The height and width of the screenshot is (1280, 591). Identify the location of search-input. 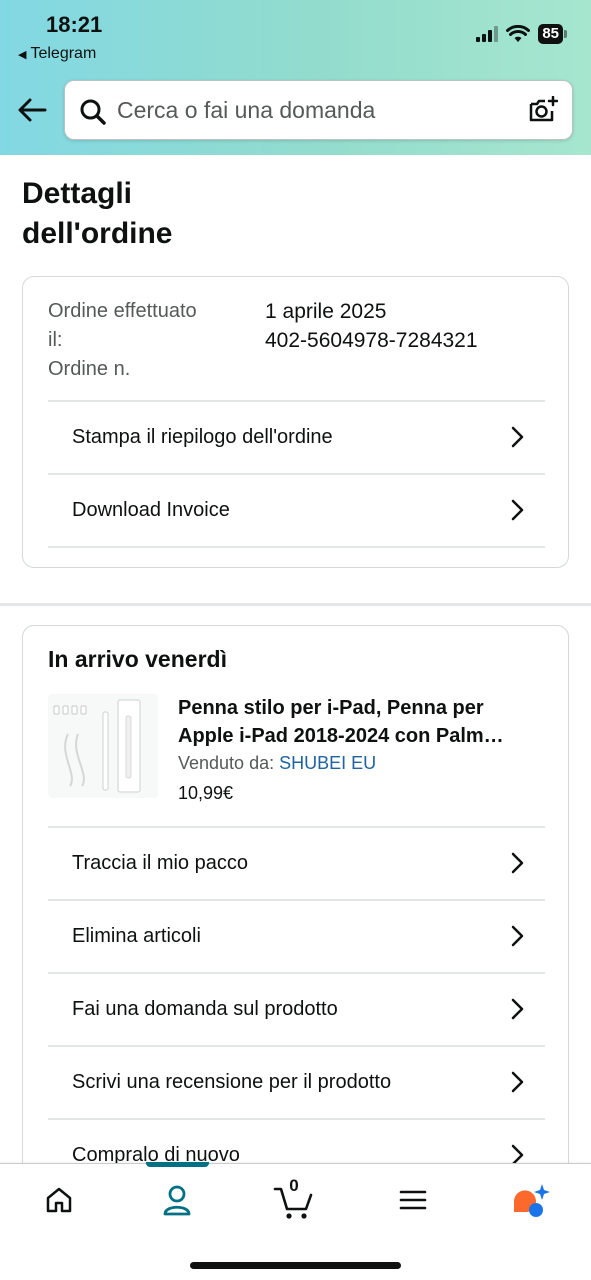
(317, 110).